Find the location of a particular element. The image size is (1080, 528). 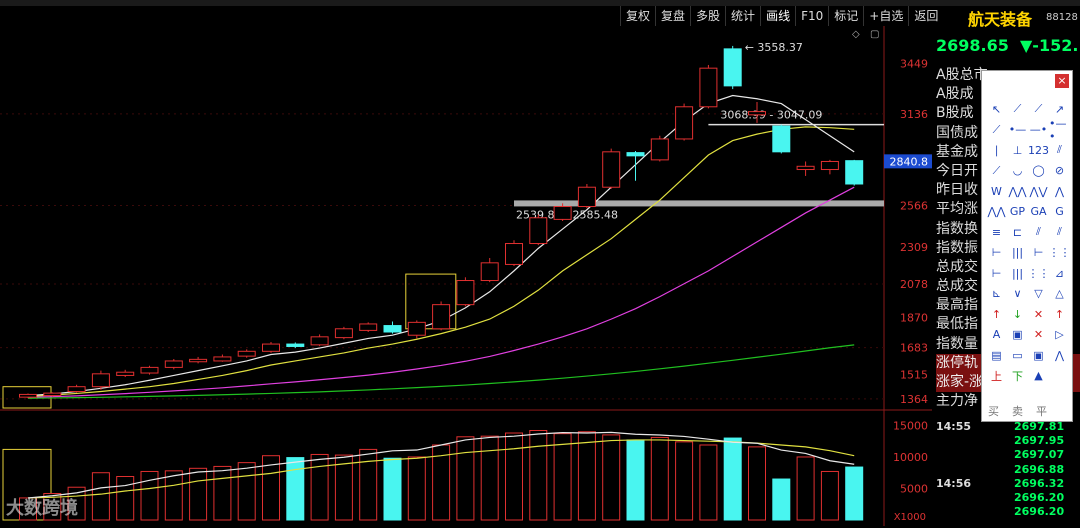

draw-tool-icon: △ is located at coordinates (1059, 294).